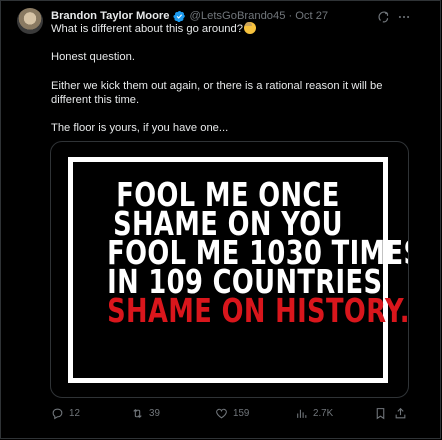 The width and height of the screenshot is (442, 440). I want to click on reply-button: 12, so click(65, 413).